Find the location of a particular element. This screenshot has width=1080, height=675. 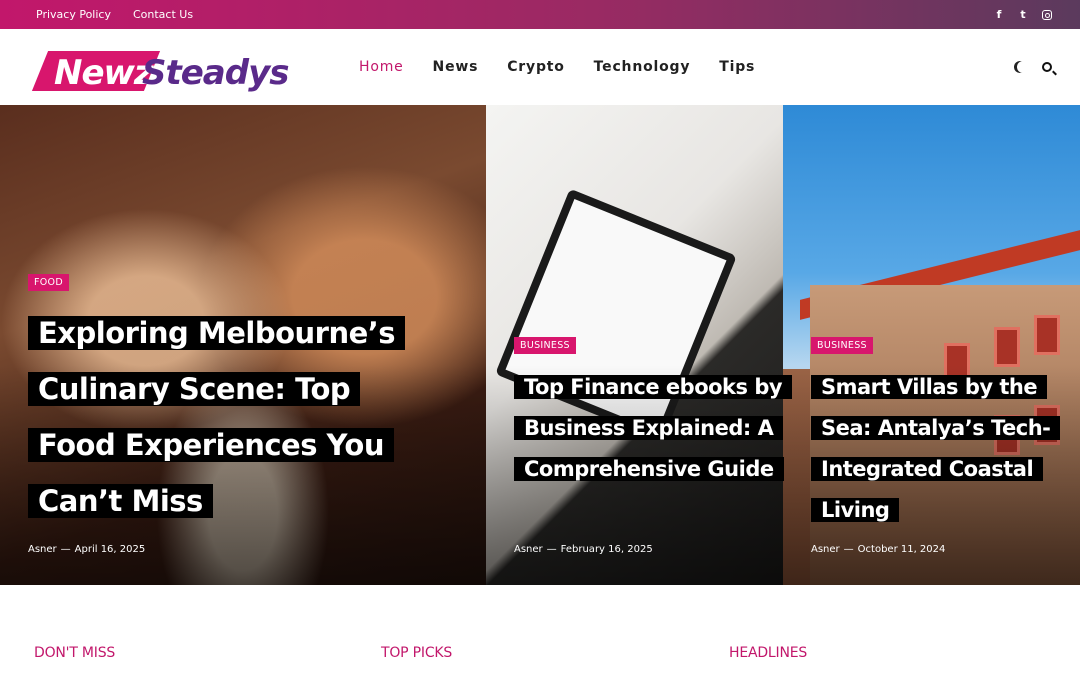

post-date: October 11, 2024 is located at coordinates (901, 549).